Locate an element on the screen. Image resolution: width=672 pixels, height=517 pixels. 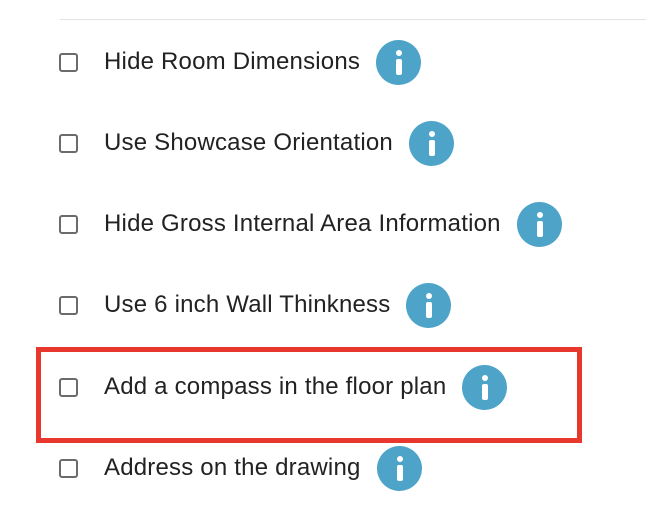
option-use-6-inch-wall-thickness: Use 6 inch Wall Thinkness is located at coordinates (255, 305).